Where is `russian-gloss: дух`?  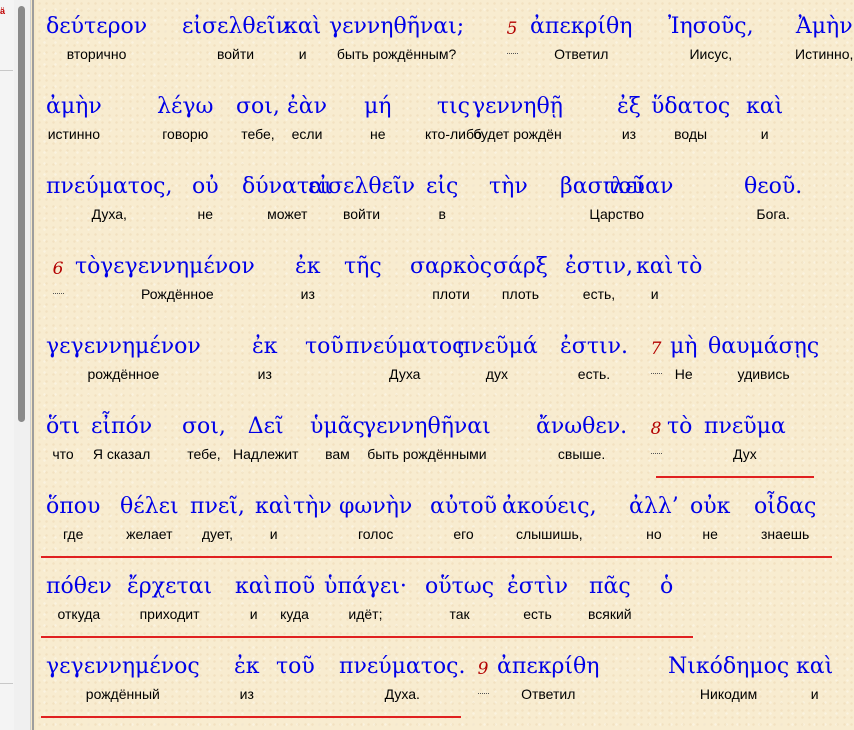 russian-gloss: дух is located at coordinates (496, 374).